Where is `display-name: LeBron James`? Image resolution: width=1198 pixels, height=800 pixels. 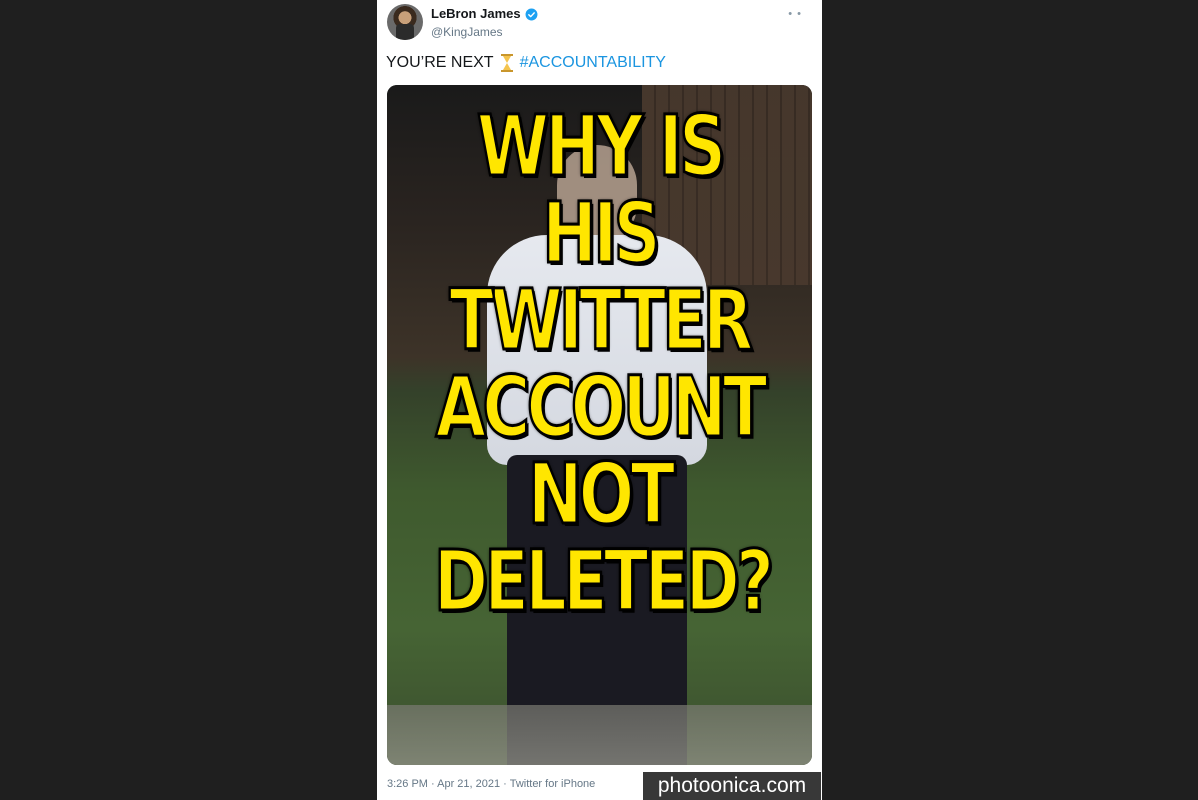
display-name: LeBron James is located at coordinates (476, 14).